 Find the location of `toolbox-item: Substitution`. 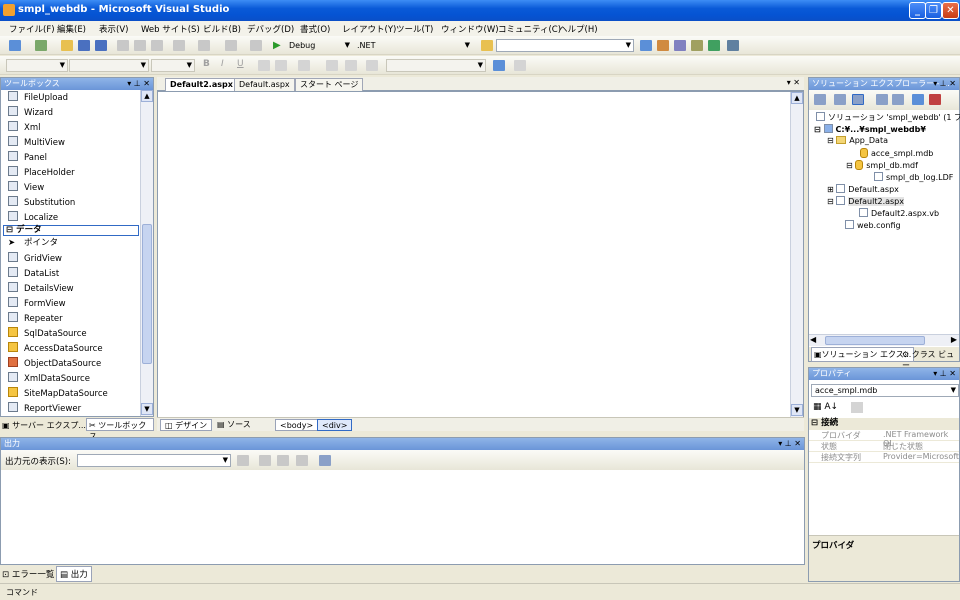

toolbox-item: Substitution is located at coordinates (41, 203).